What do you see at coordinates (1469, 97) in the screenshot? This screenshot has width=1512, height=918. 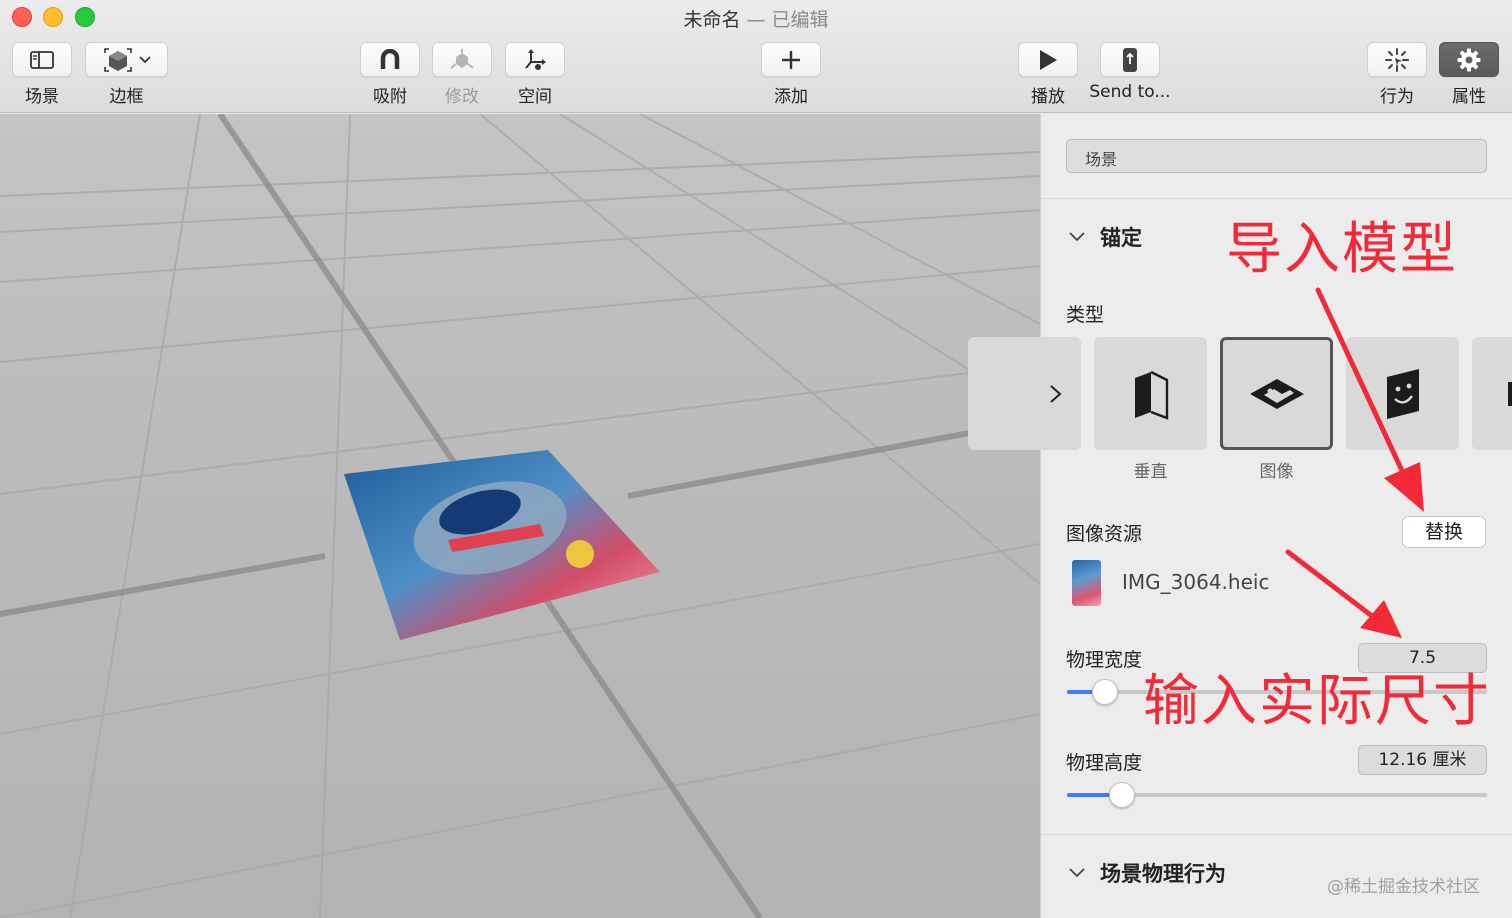 I see `properties-label: 属性` at bounding box center [1469, 97].